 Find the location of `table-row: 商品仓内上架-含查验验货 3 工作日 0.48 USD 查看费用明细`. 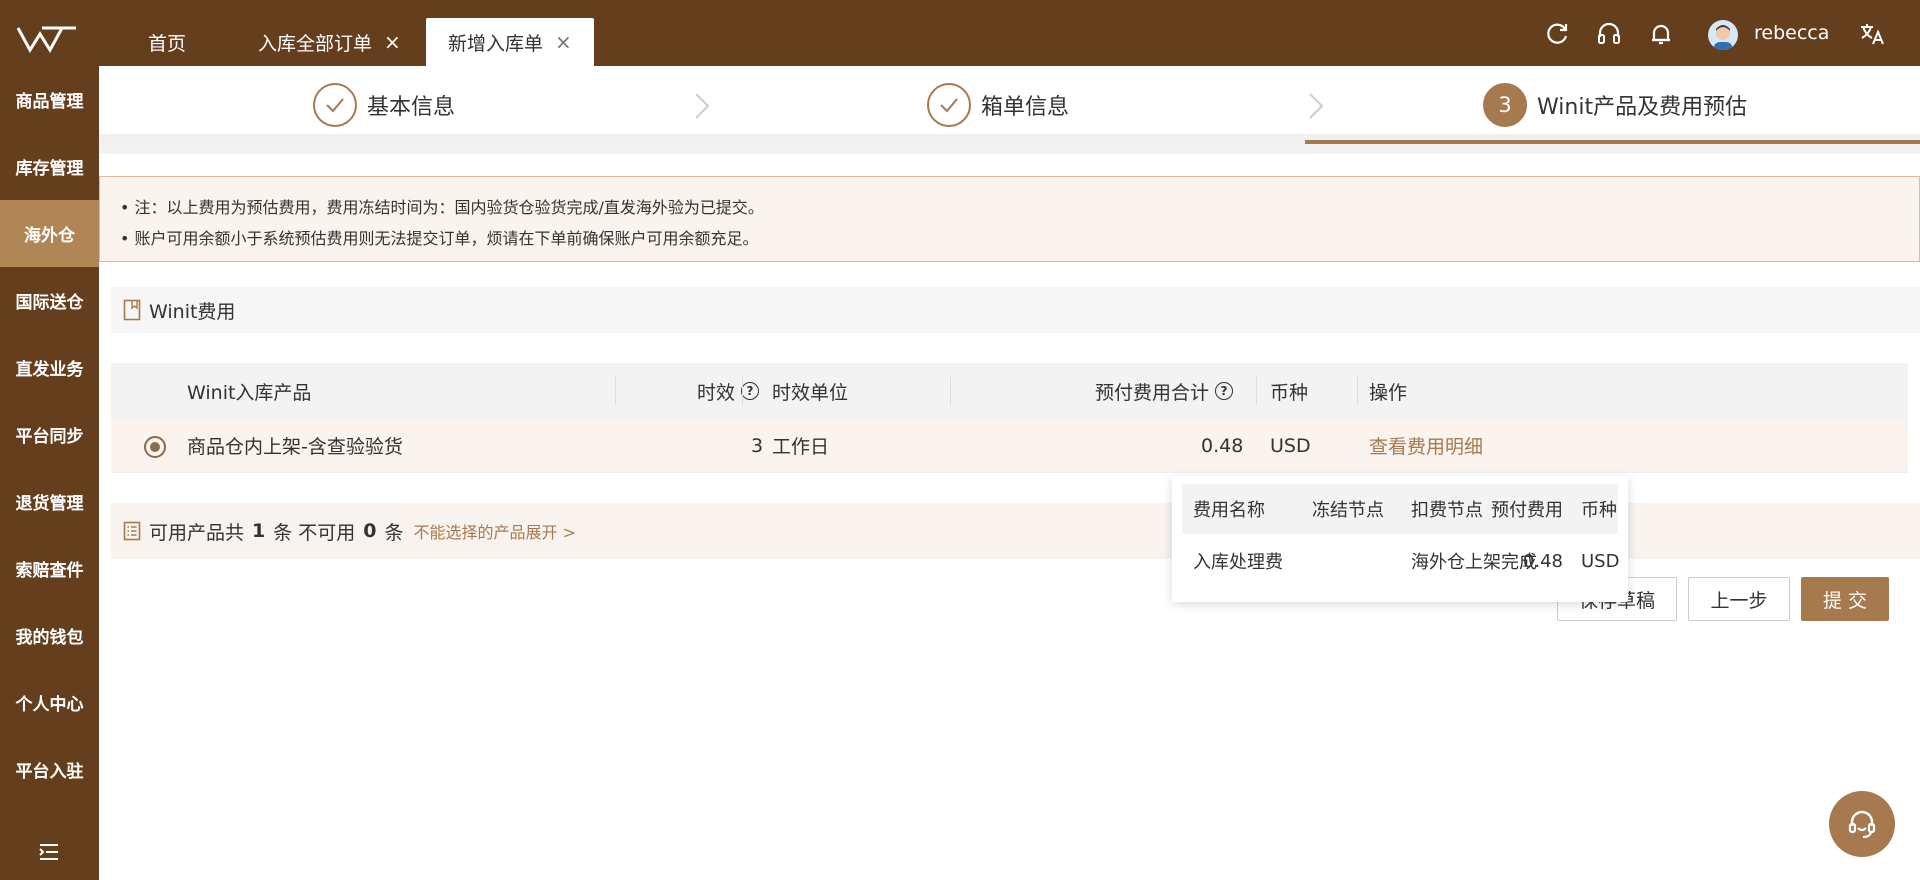

table-row: 商品仓内上架-含查验验货 3 工作日 0.48 USD 查看费用明细 is located at coordinates (1009, 446).